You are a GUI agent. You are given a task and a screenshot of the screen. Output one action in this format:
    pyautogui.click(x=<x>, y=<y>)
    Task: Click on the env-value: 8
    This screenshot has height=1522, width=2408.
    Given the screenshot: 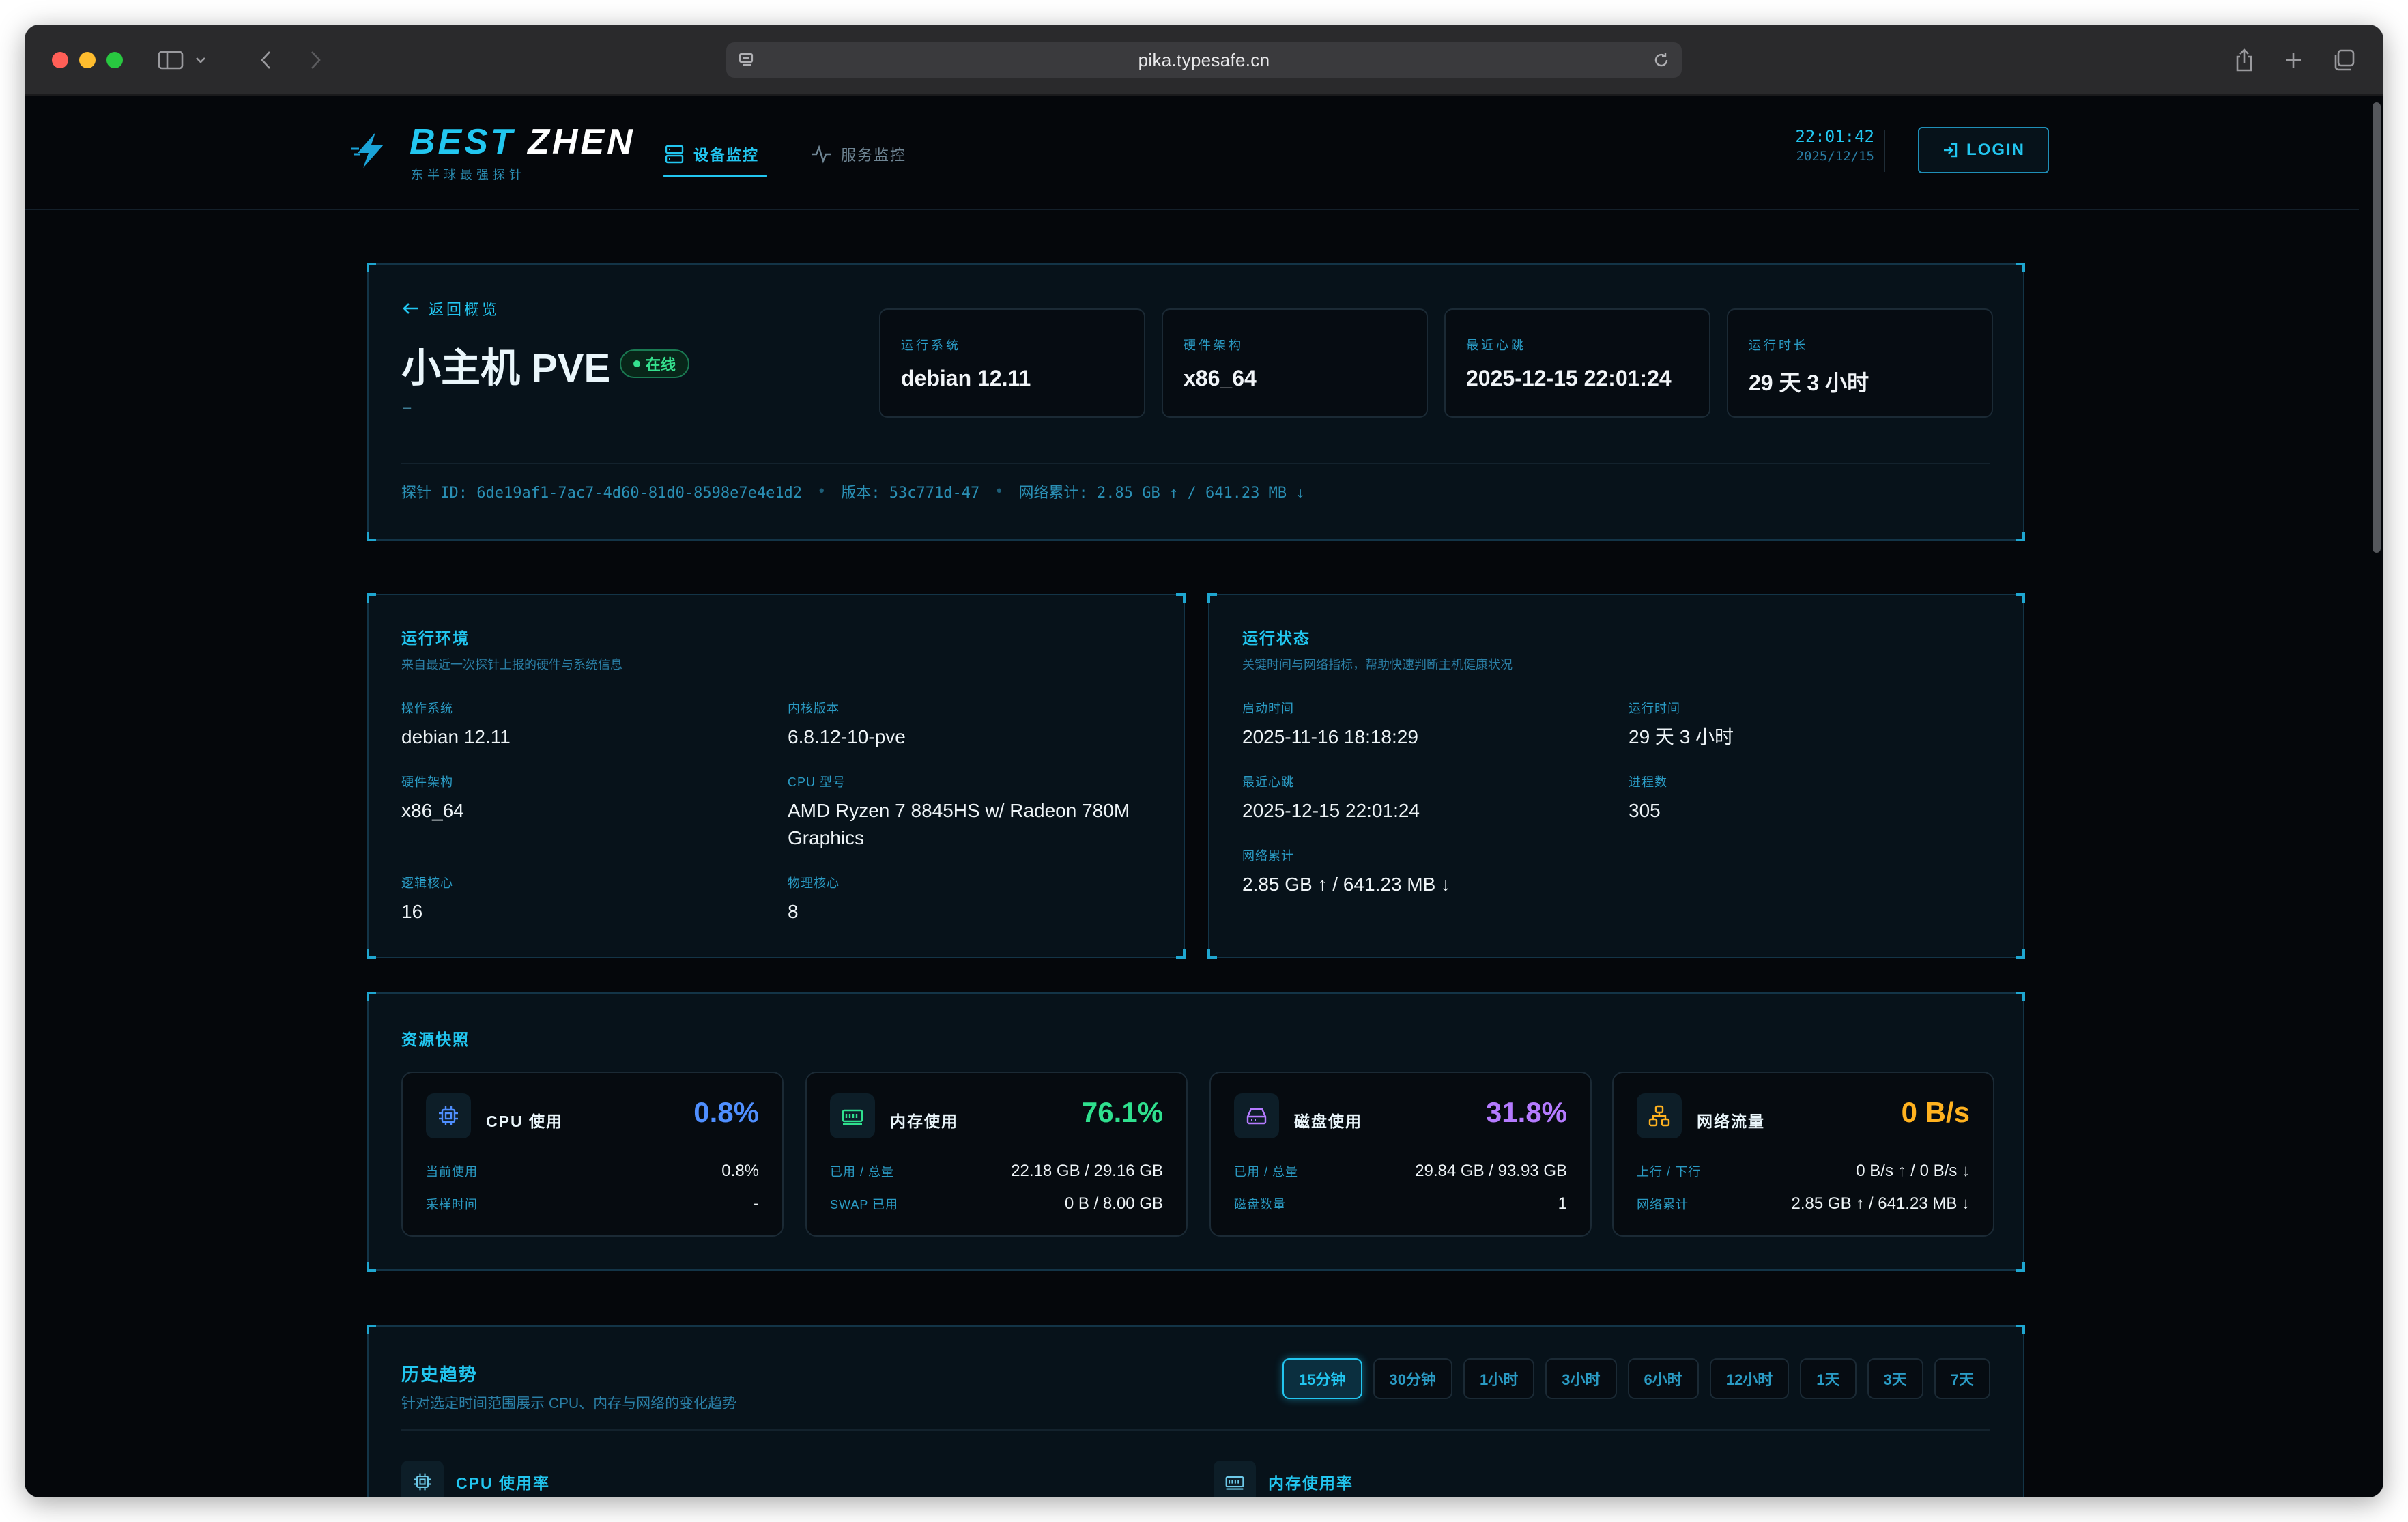 What is the action you would take?
    pyautogui.click(x=793, y=911)
    